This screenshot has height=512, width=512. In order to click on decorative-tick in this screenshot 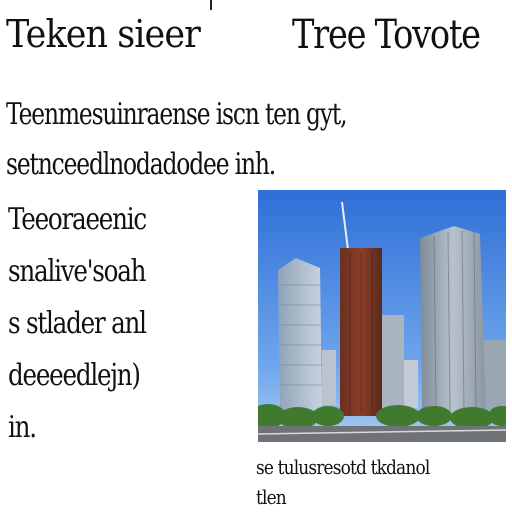, I will do `click(211, 5)`.